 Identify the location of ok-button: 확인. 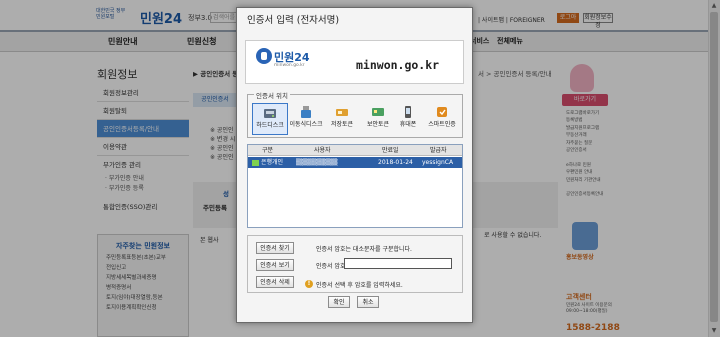
(339, 302).